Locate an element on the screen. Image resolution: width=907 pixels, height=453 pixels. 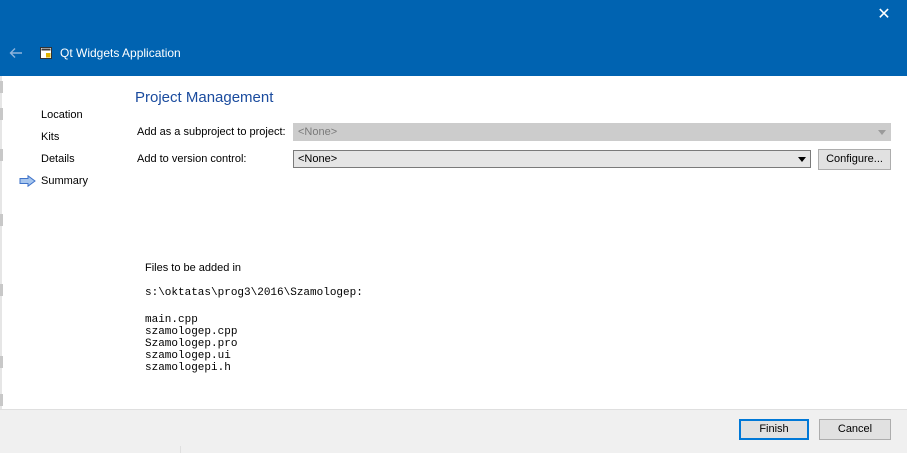
close-button: ✕ is located at coordinates (884, 15).